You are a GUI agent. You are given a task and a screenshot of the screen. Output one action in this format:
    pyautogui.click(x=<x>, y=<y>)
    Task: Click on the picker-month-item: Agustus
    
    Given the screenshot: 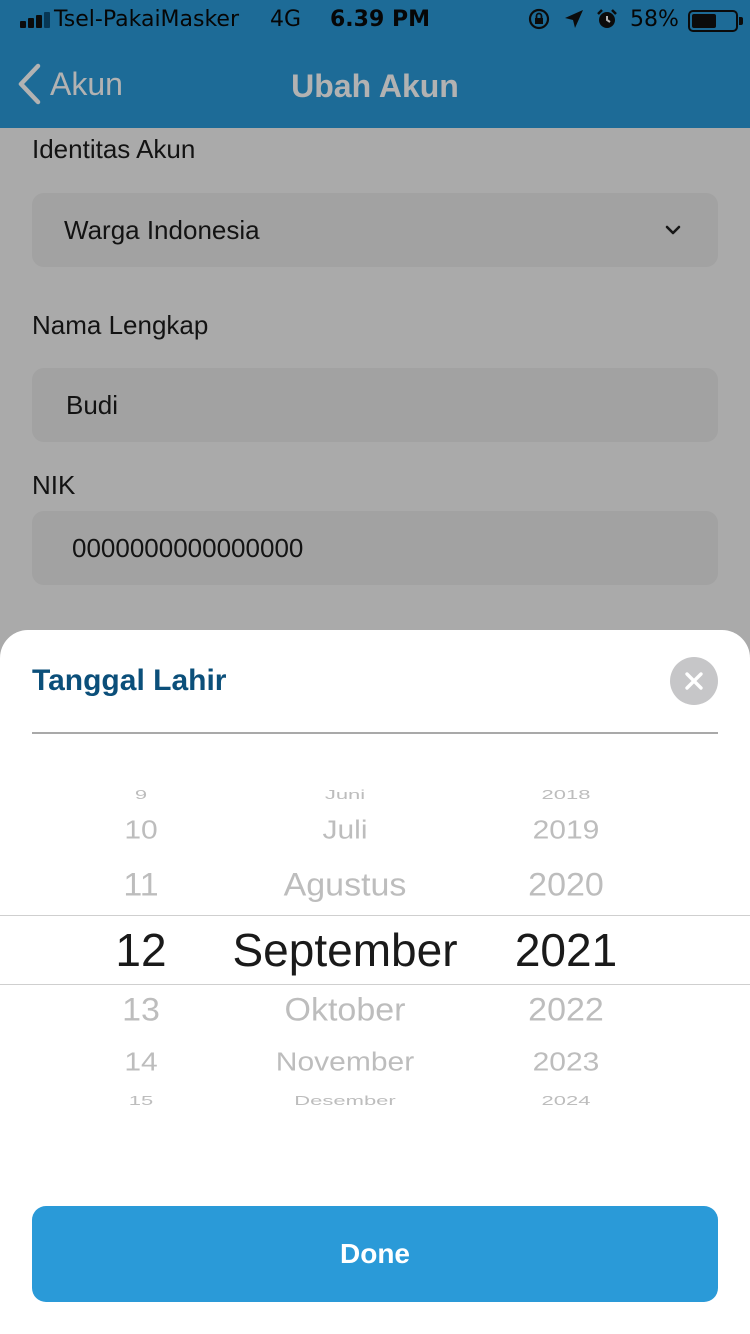 What is the action you would take?
    pyautogui.click(x=345, y=885)
    